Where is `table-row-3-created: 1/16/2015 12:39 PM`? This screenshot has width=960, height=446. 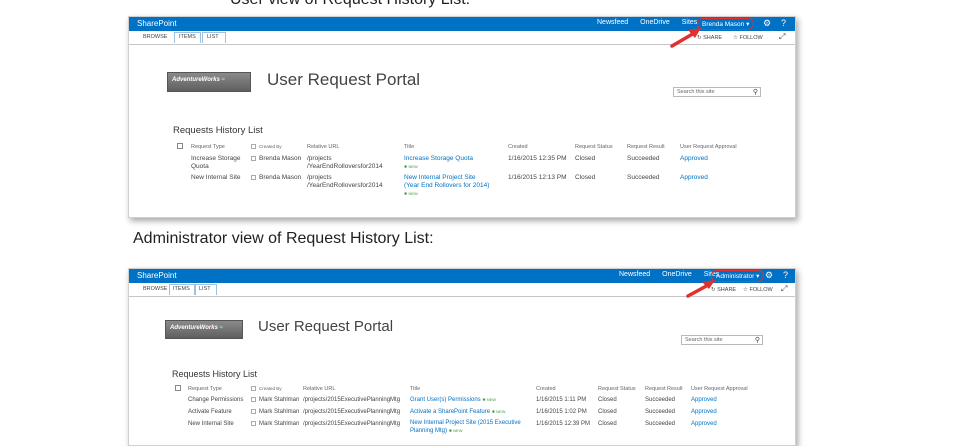 table-row-3-created: 1/16/2015 12:39 PM is located at coordinates (563, 424).